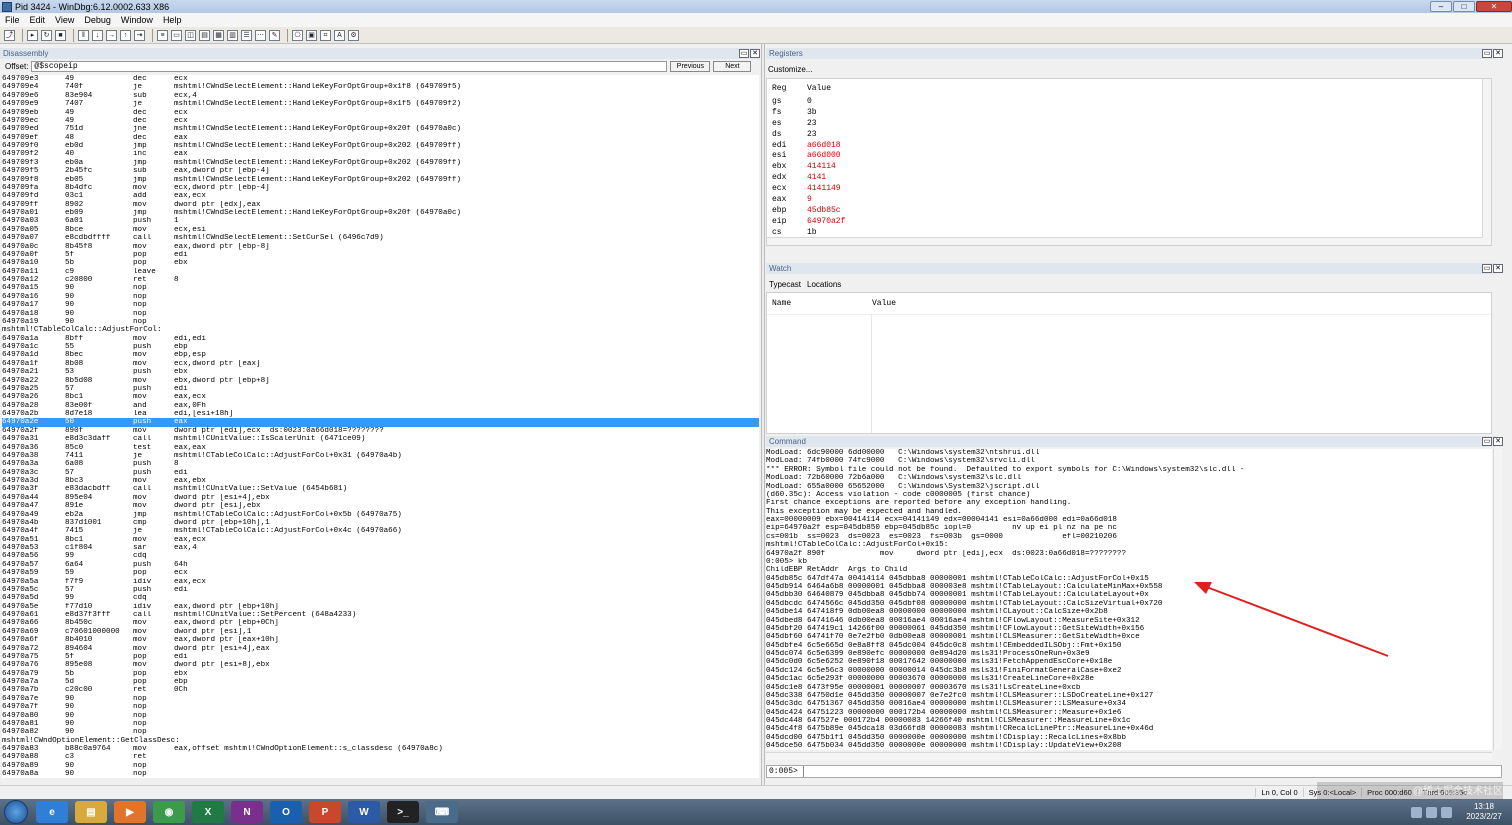 Image resolution: width=1512 pixels, height=825 pixels. What do you see at coordinates (16, 812) in the screenshot?
I see `start-button-icon` at bounding box center [16, 812].